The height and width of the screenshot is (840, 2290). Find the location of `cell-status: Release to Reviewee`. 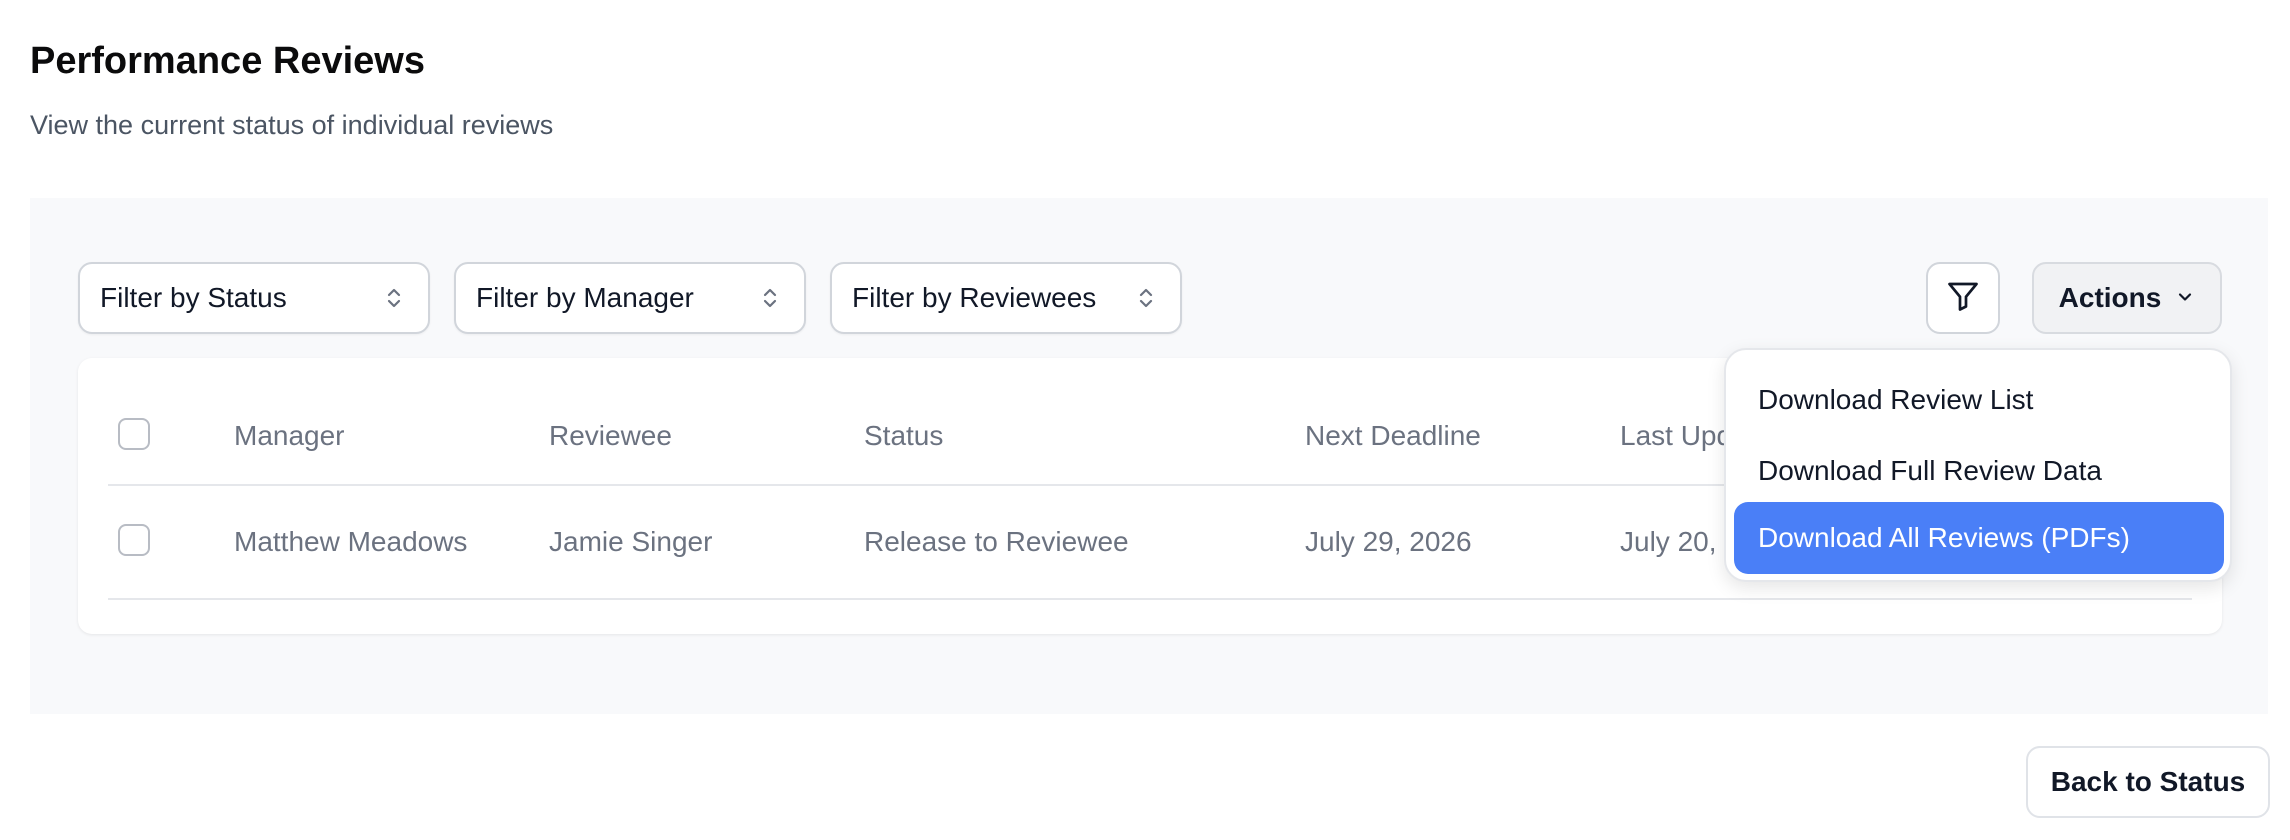

cell-status: Release to Reviewee is located at coordinates (996, 541).